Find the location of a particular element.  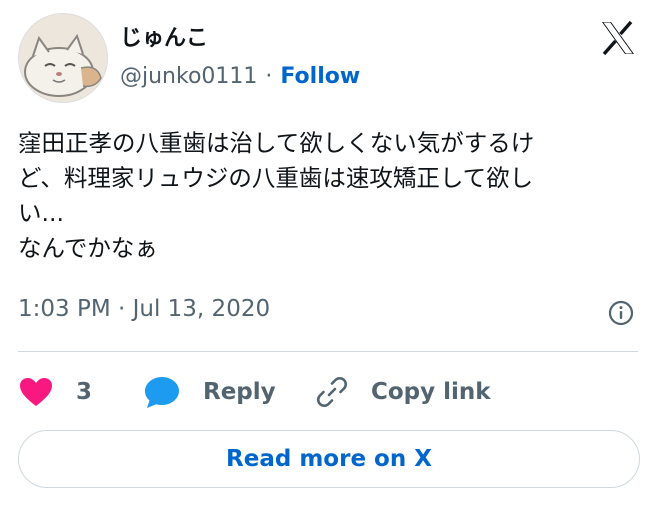

read-more-button: Read more on X is located at coordinates (329, 459).